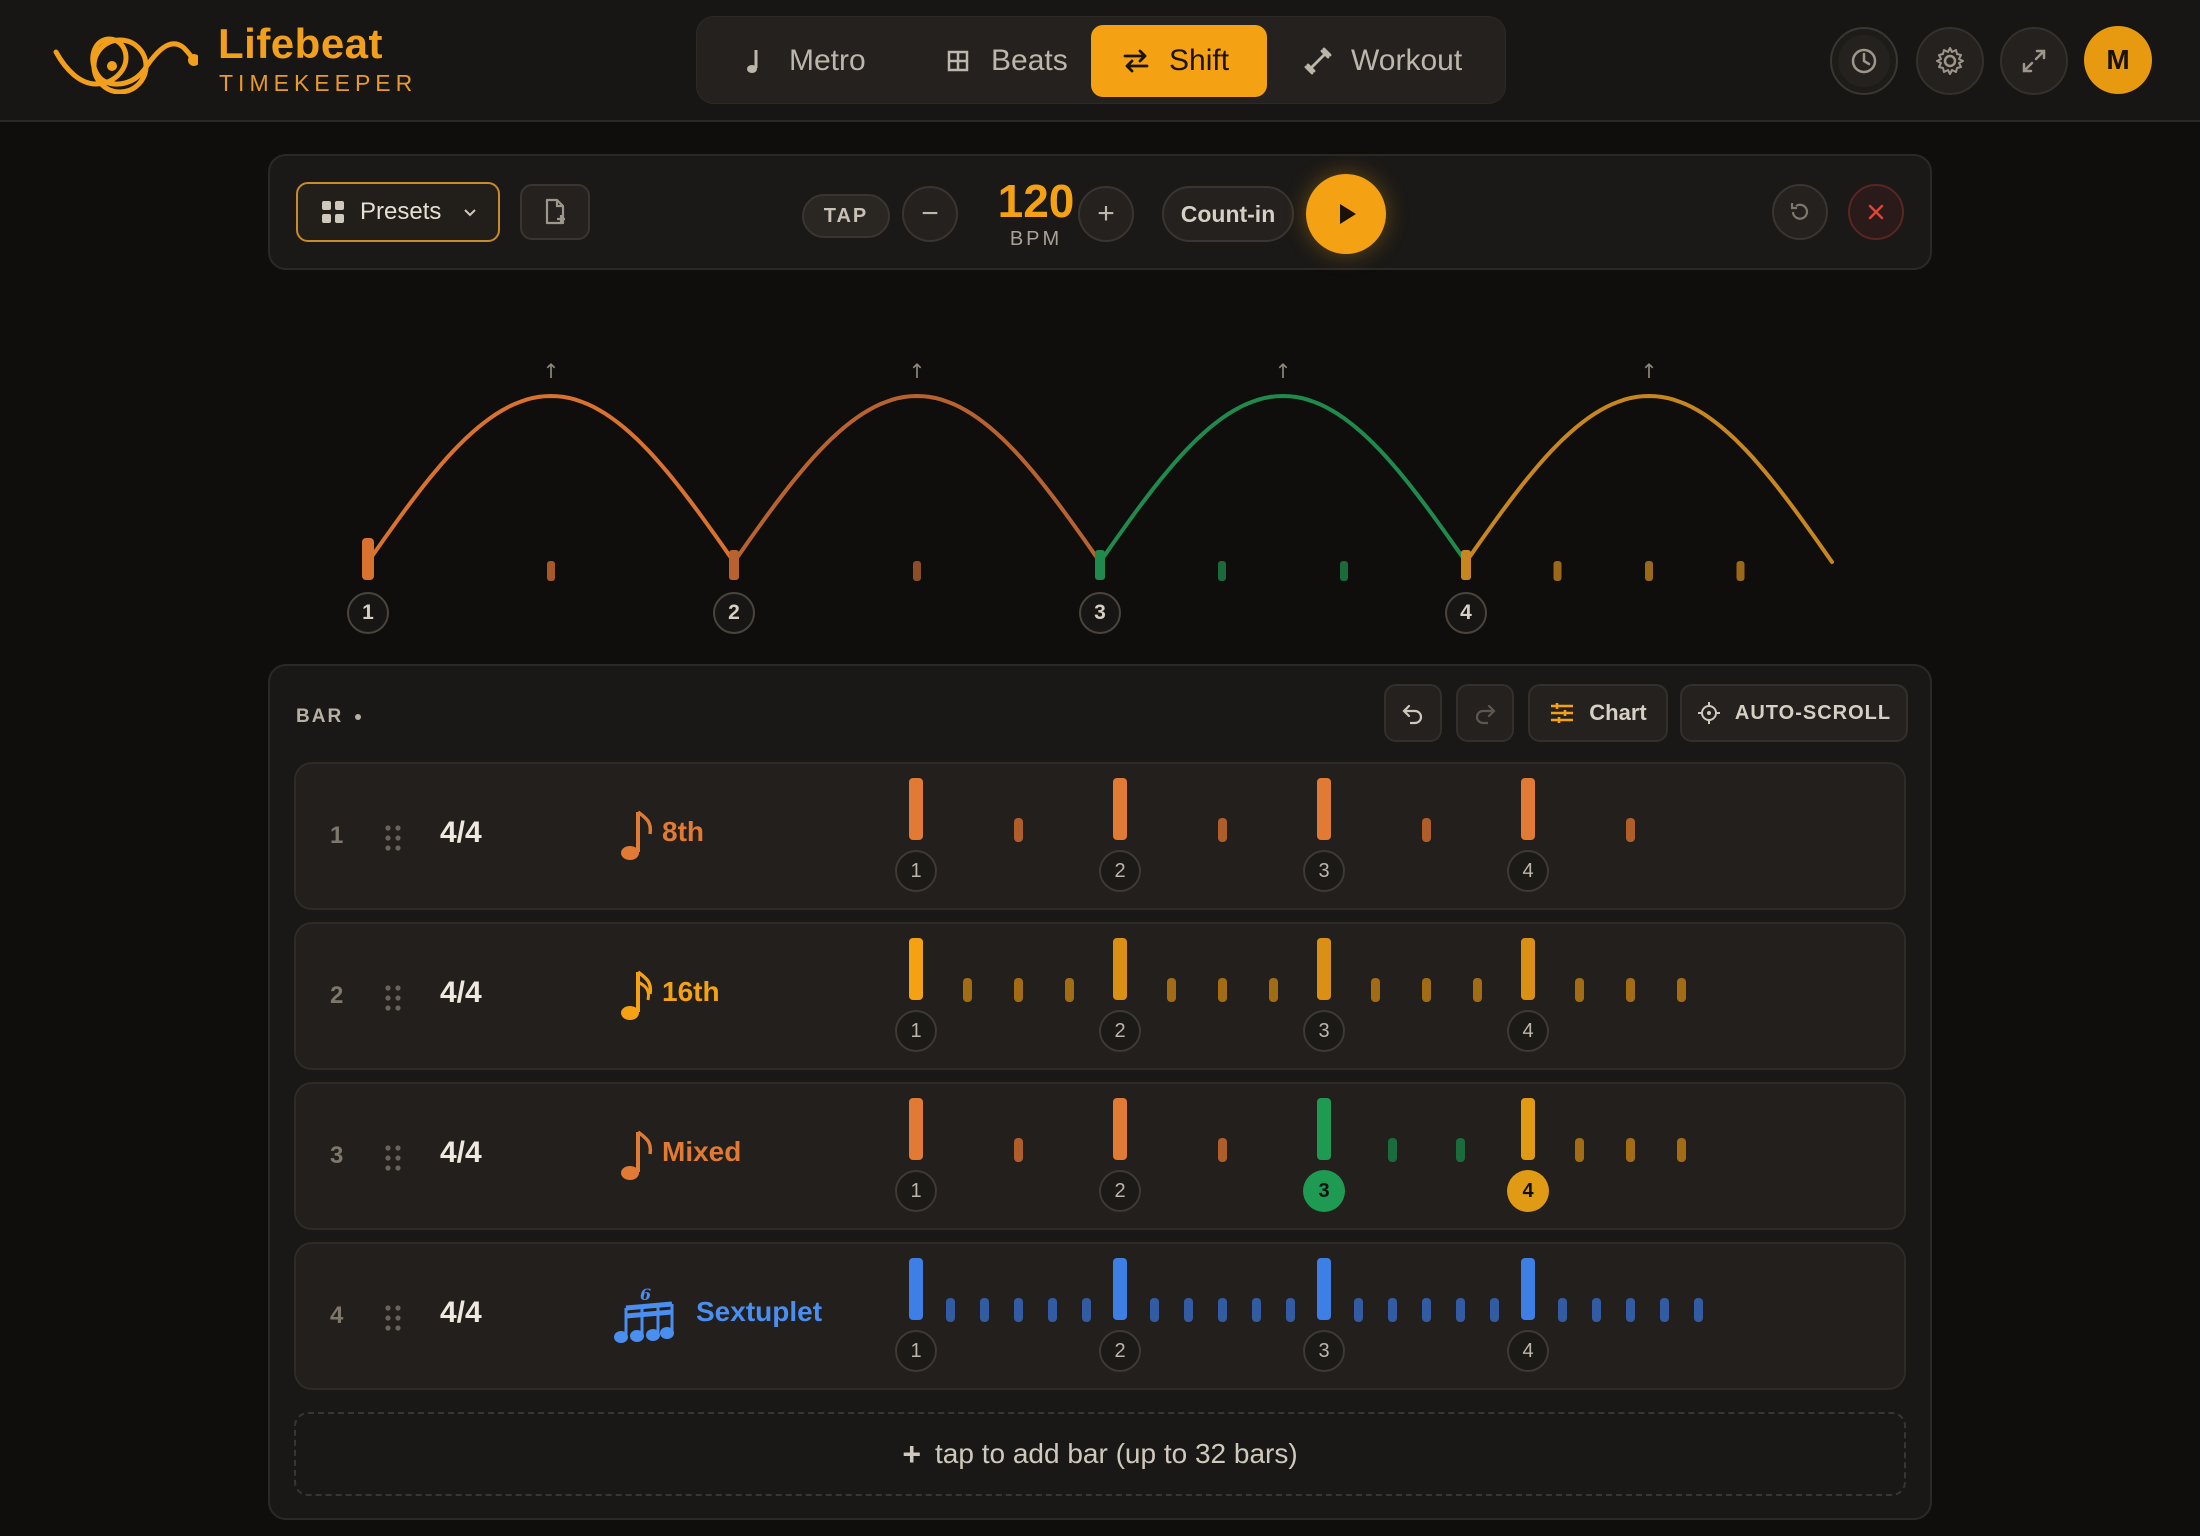  Describe the element at coordinates (2034, 61) in the screenshot. I see `fullscreen-button` at that location.